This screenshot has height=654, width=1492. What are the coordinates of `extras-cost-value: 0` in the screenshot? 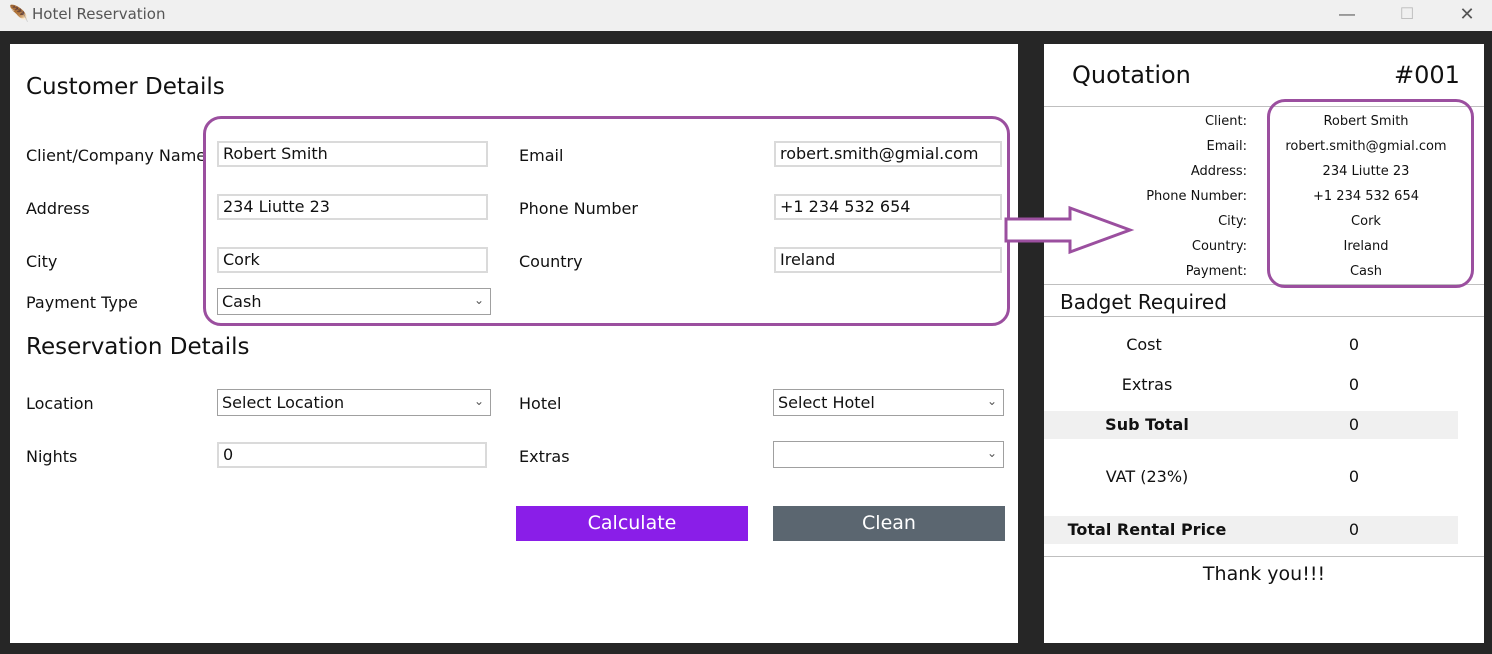 It's located at (1354, 384).